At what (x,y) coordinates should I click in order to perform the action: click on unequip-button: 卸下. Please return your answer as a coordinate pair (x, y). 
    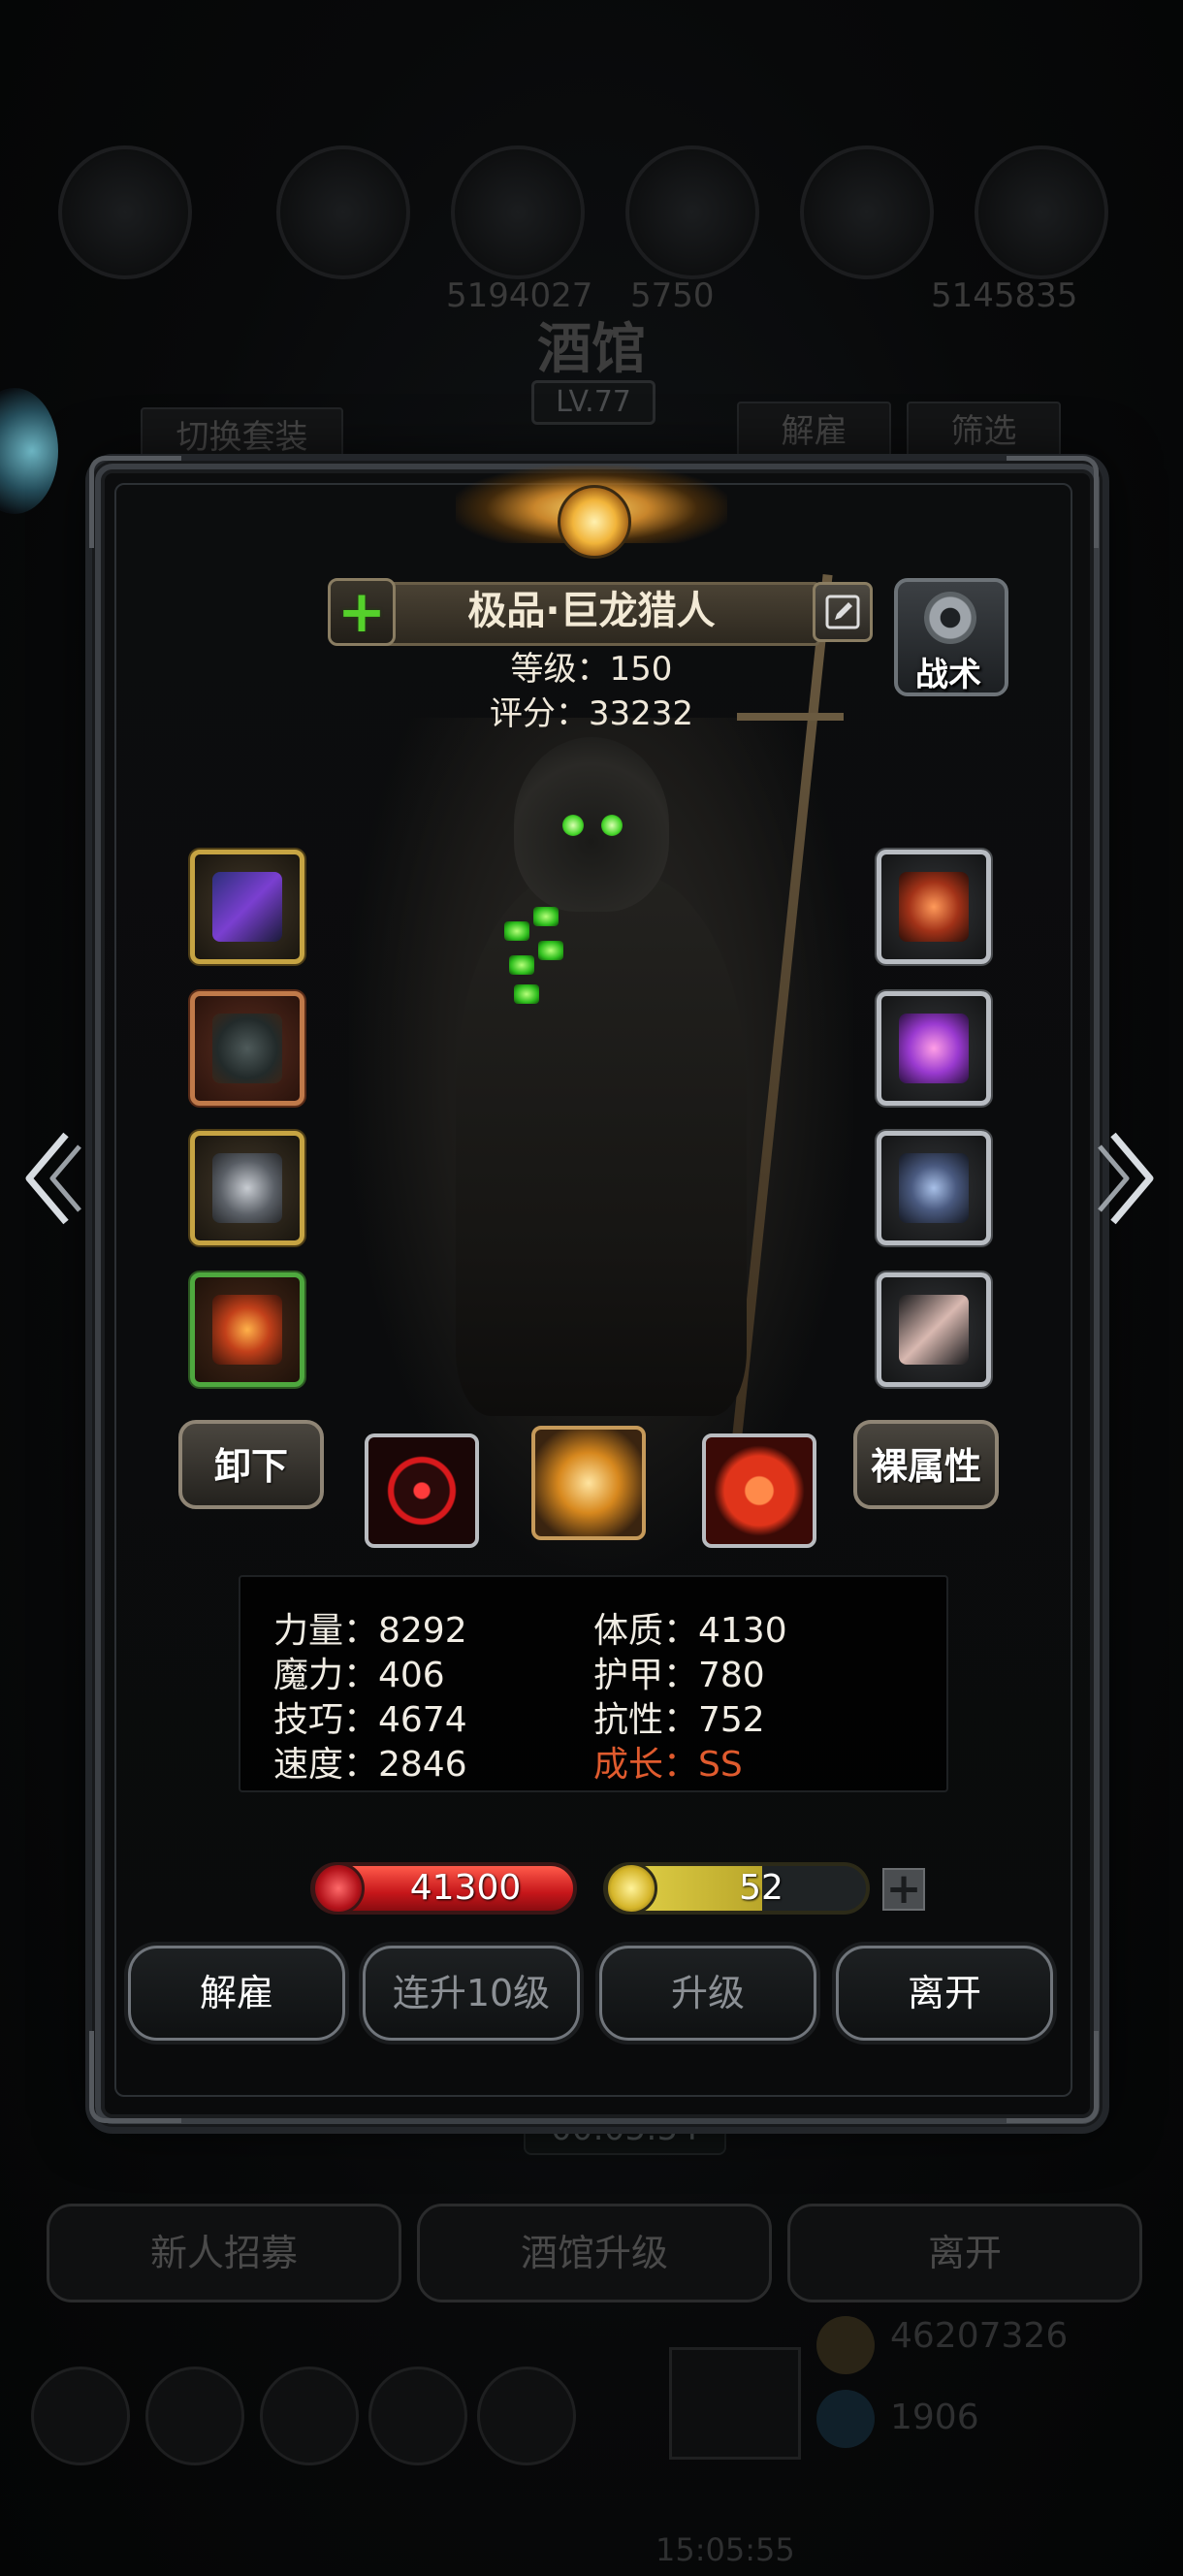
    Looking at the image, I should click on (251, 1464).